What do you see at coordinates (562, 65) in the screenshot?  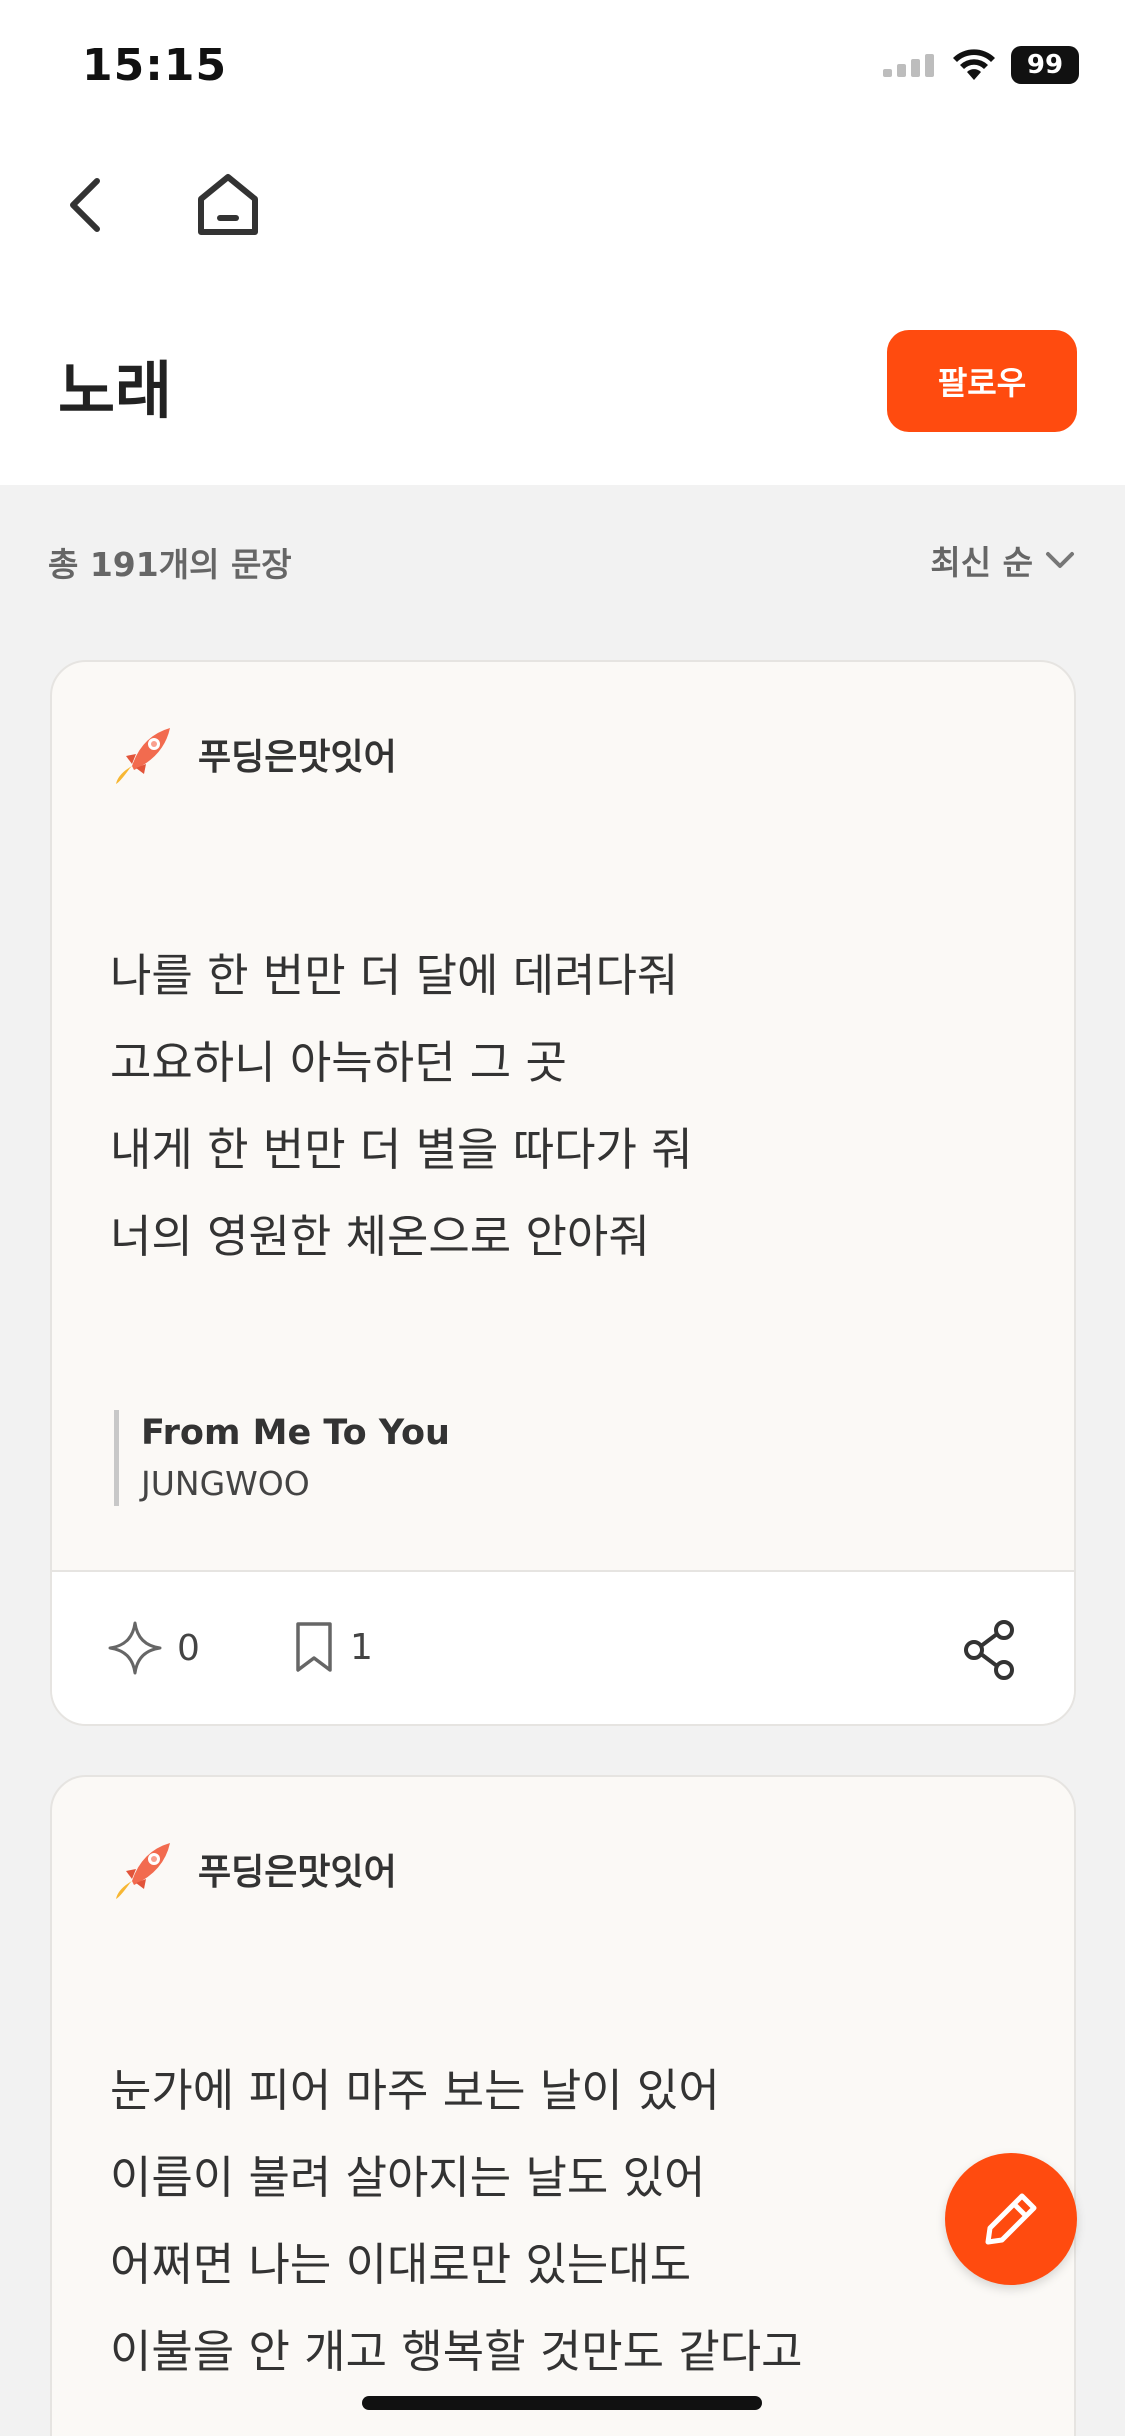 I see `status-bar: 15:15 99` at bounding box center [562, 65].